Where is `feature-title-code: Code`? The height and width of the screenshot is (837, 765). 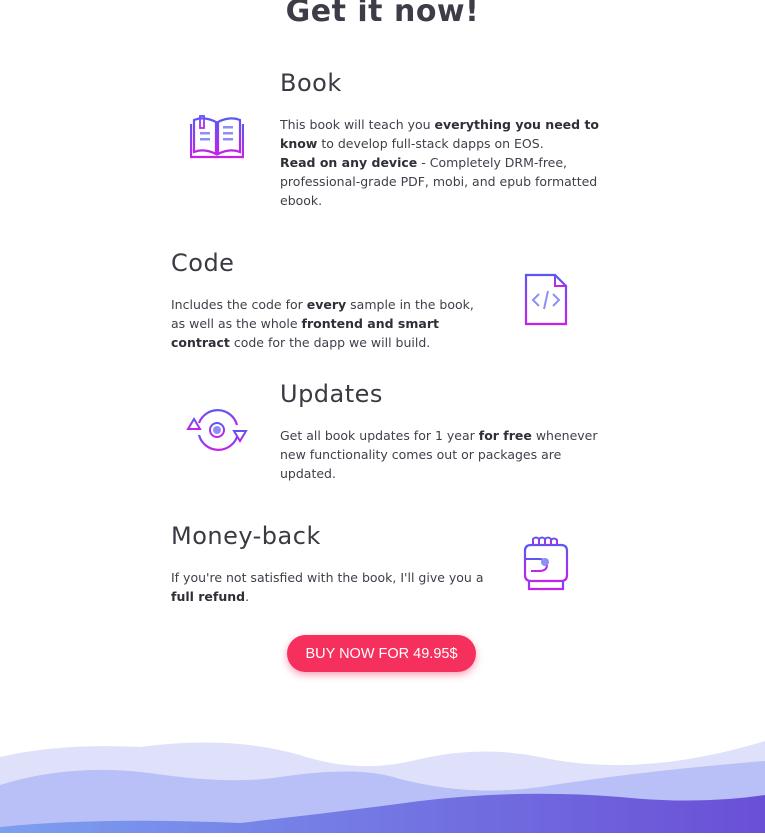
feature-title-code: Code is located at coordinates (203, 263).